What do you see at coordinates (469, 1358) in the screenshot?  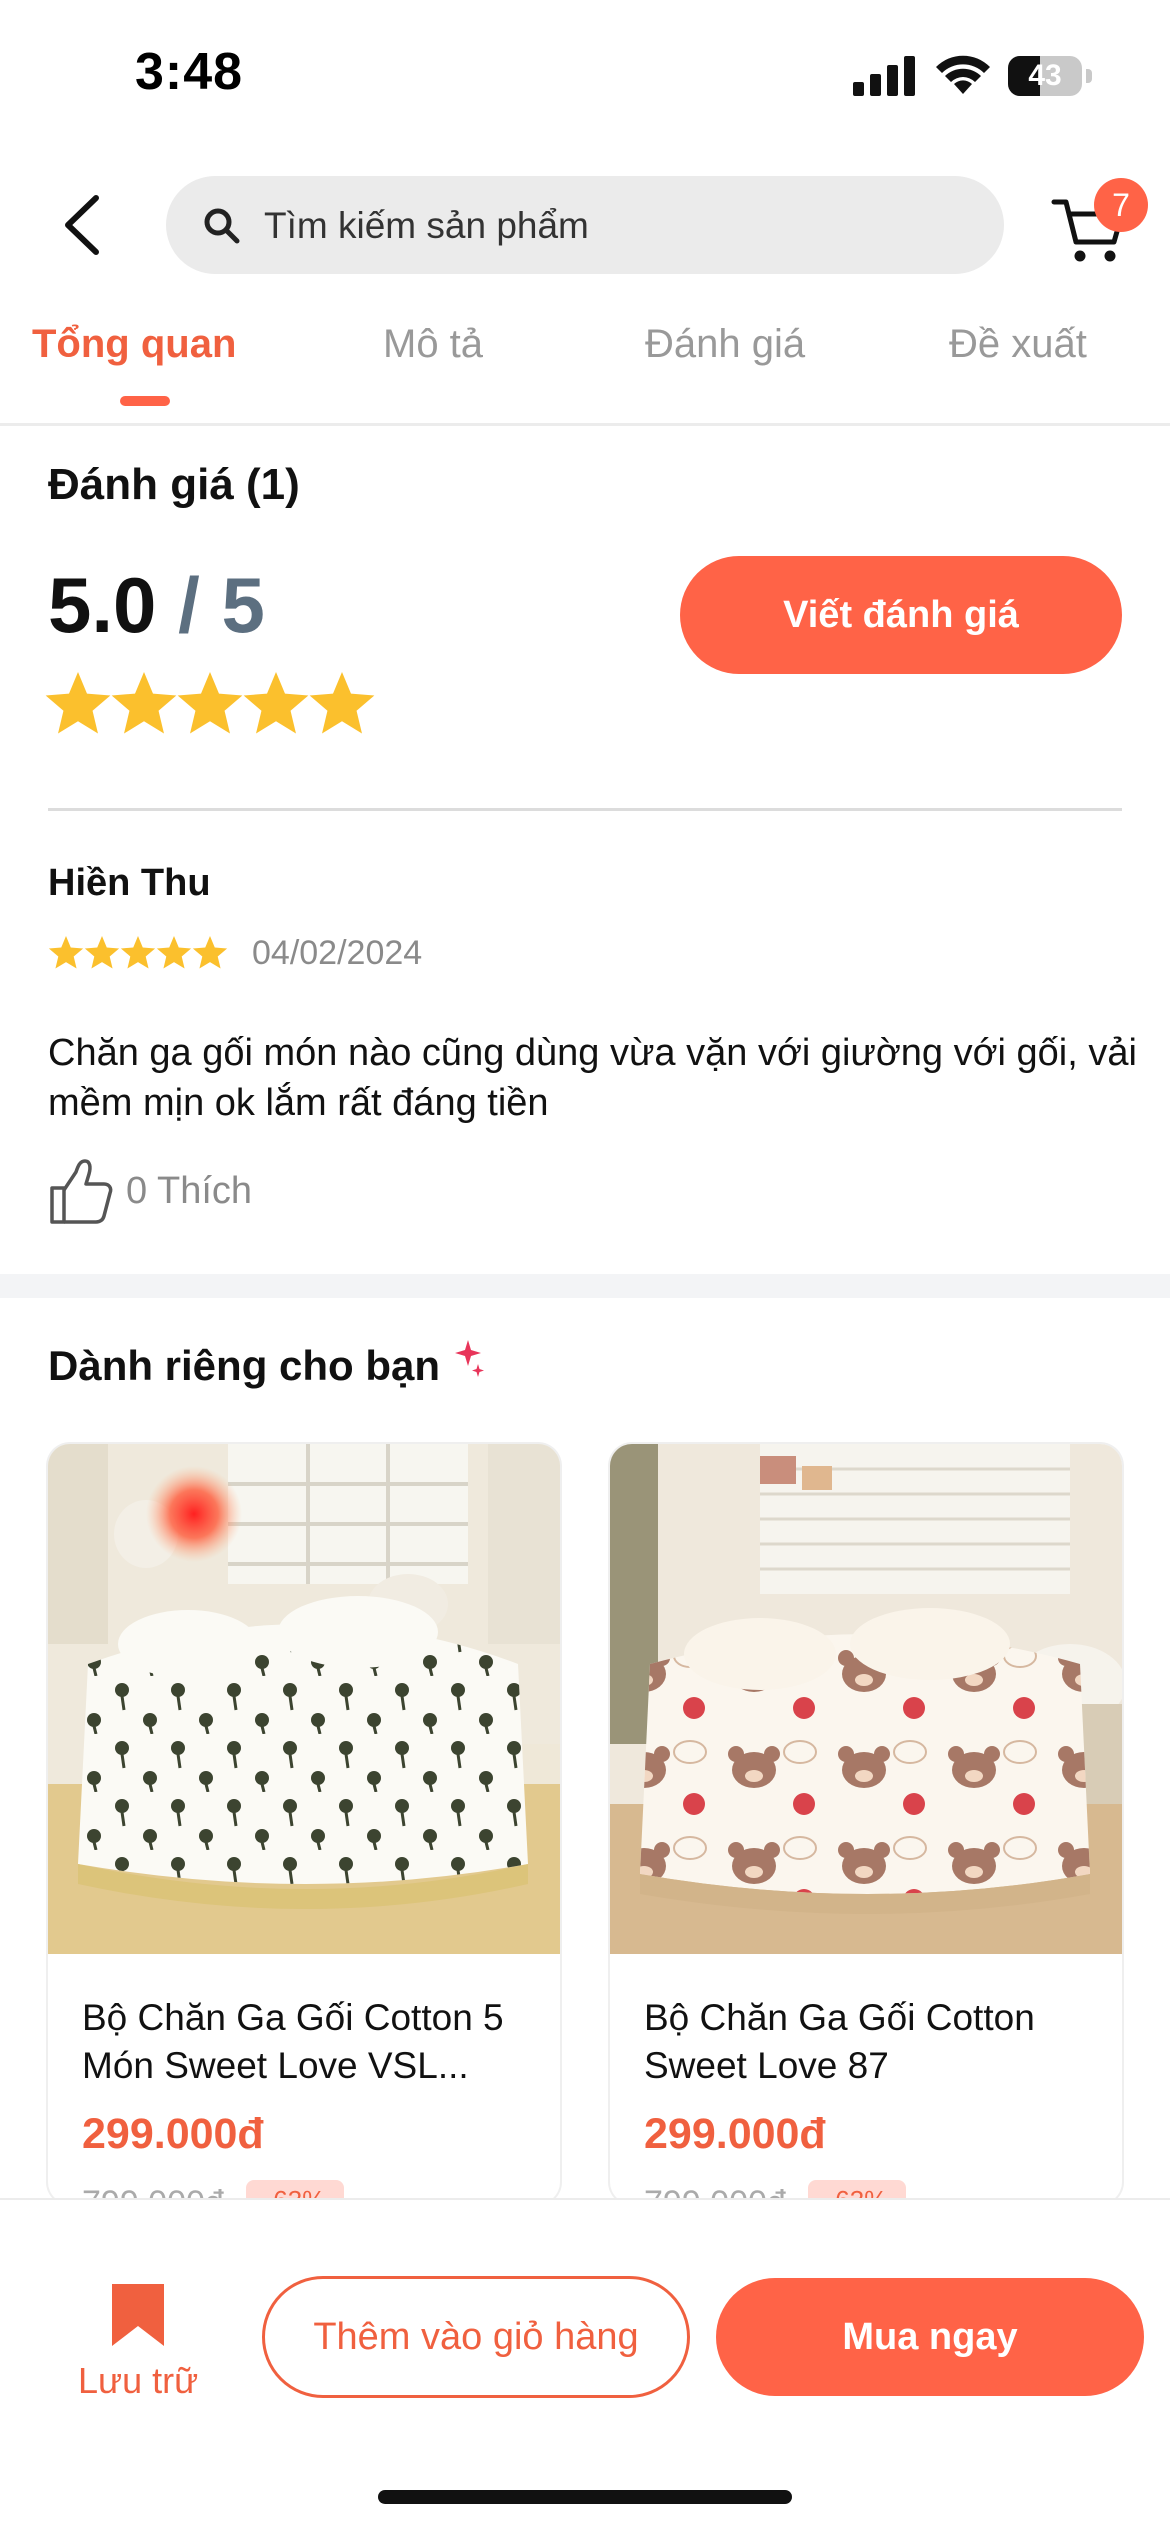 I see `sparkle-icon` at bounding box center [469, 1358].